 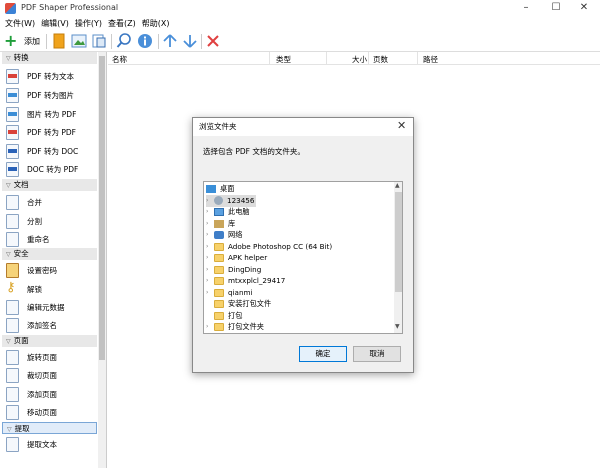 I want to click on search-icon, so click(x=124, y=41).